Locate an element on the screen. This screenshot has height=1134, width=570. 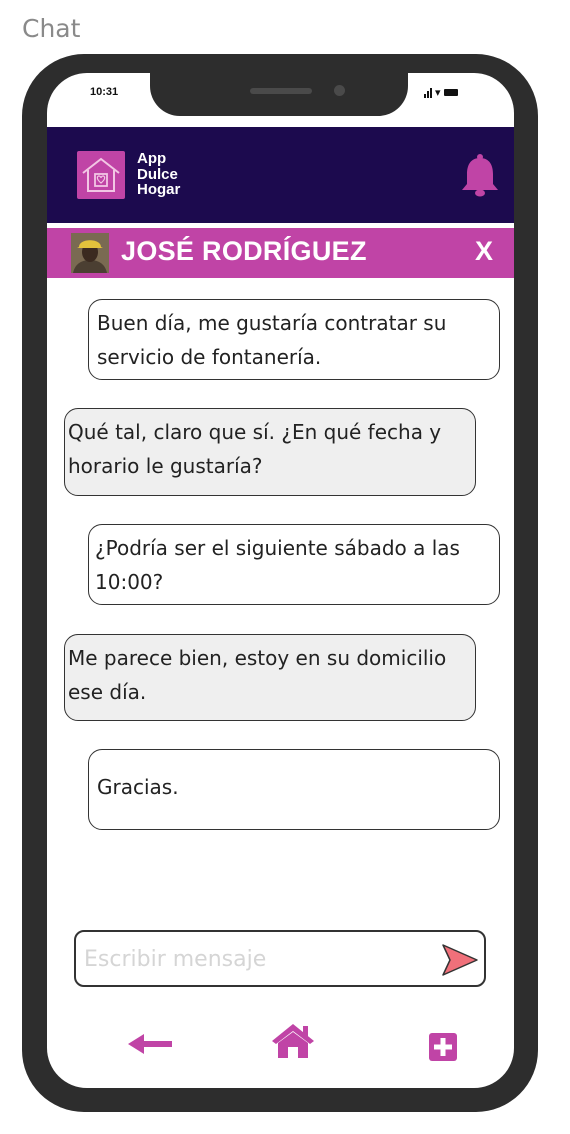
message-bubble-outgoing: Gracias. is located at coordinates (294, 789).